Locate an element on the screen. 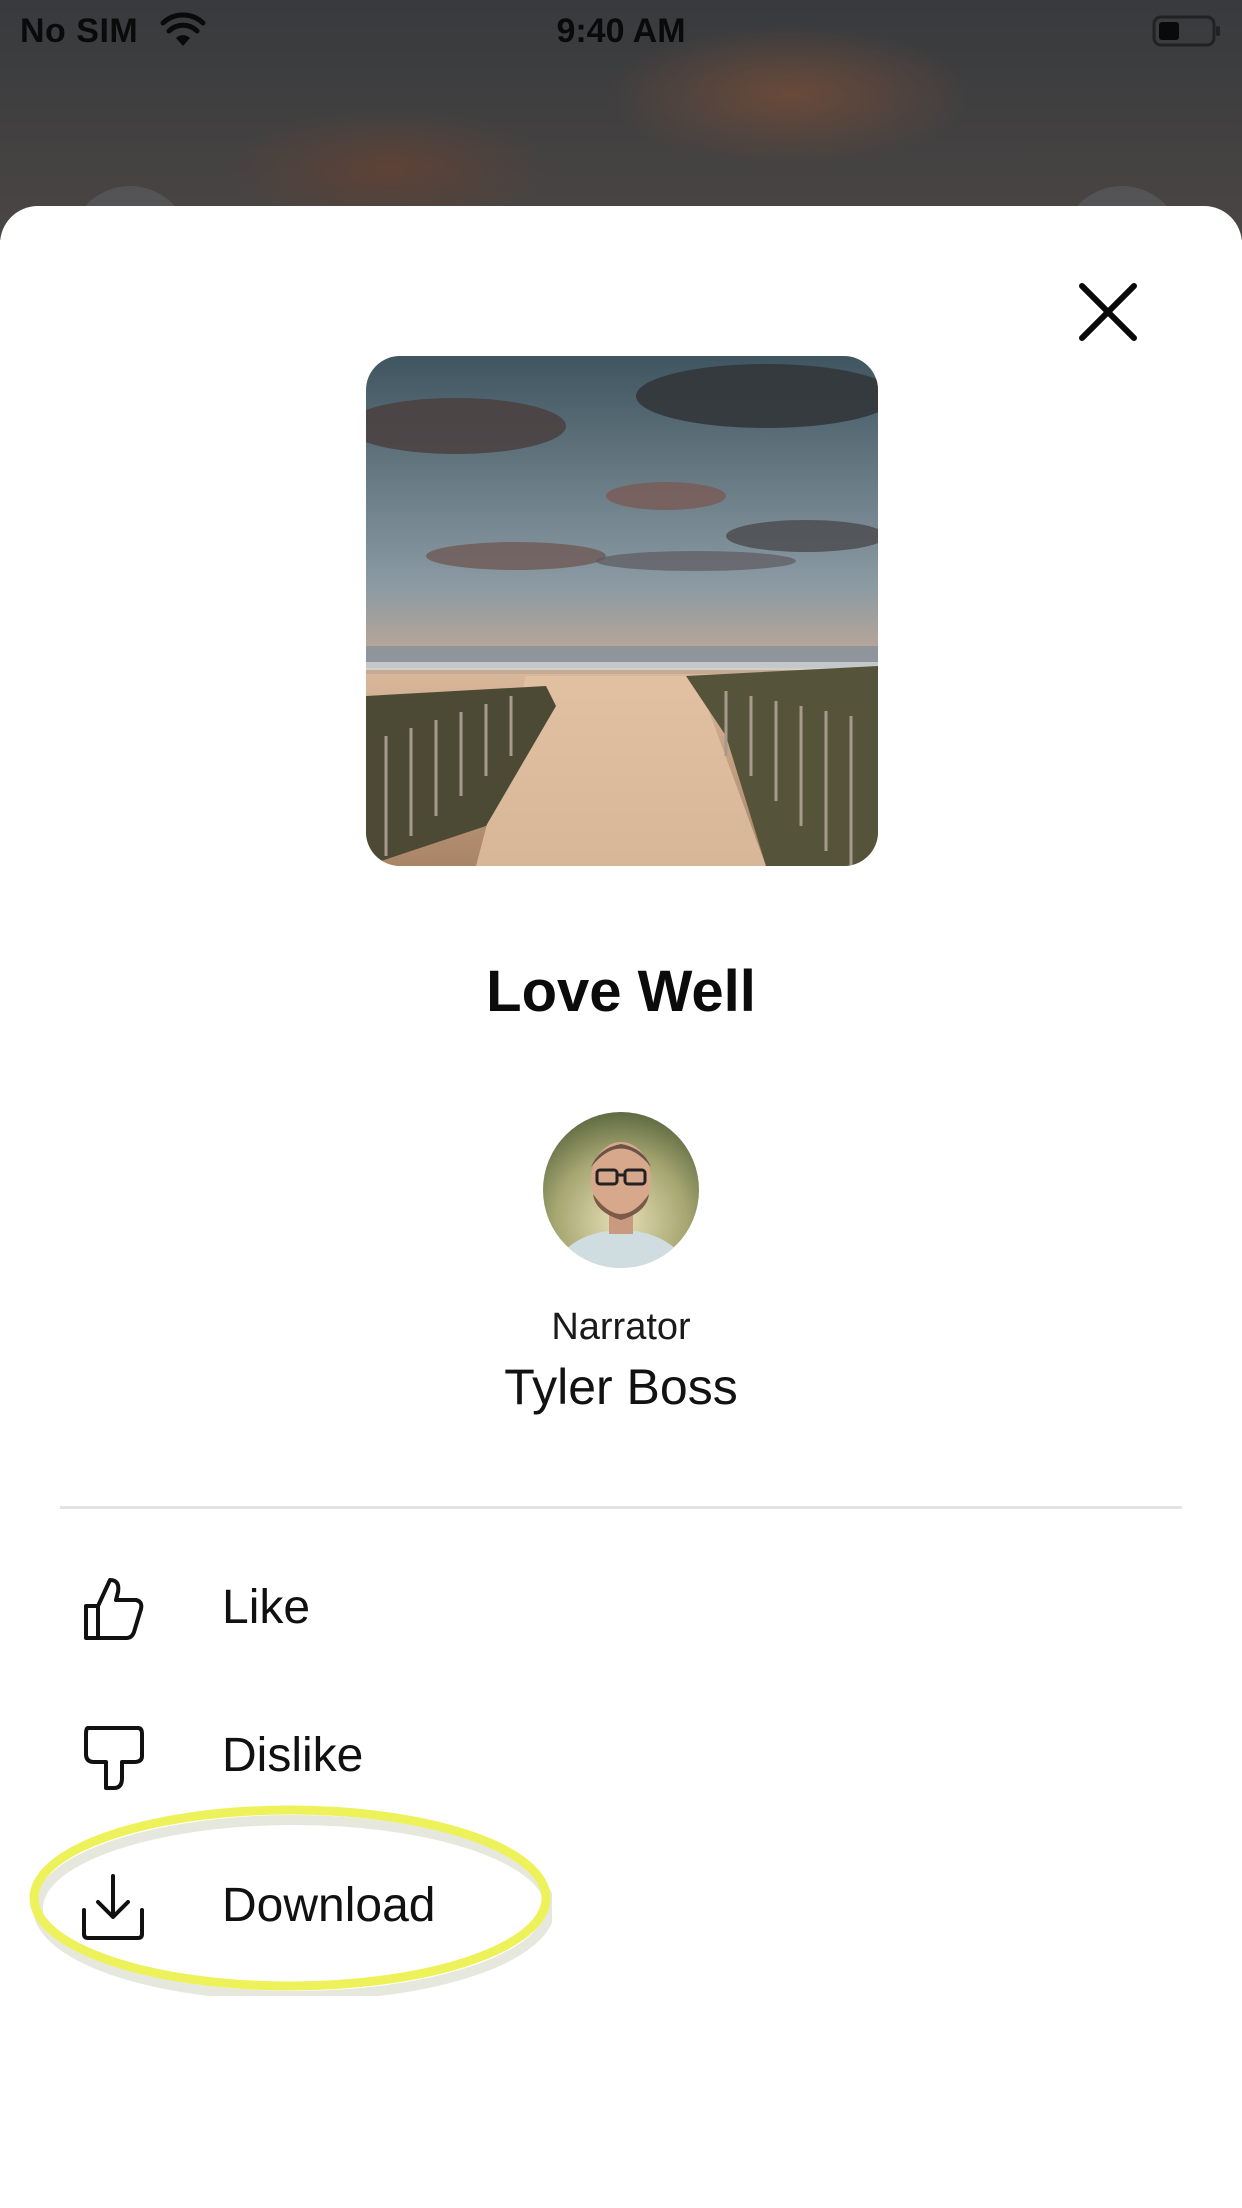 The height and width of the screenshot is (2208, 1242). clock: 9:40 AM is located at coordinates (621, 31).